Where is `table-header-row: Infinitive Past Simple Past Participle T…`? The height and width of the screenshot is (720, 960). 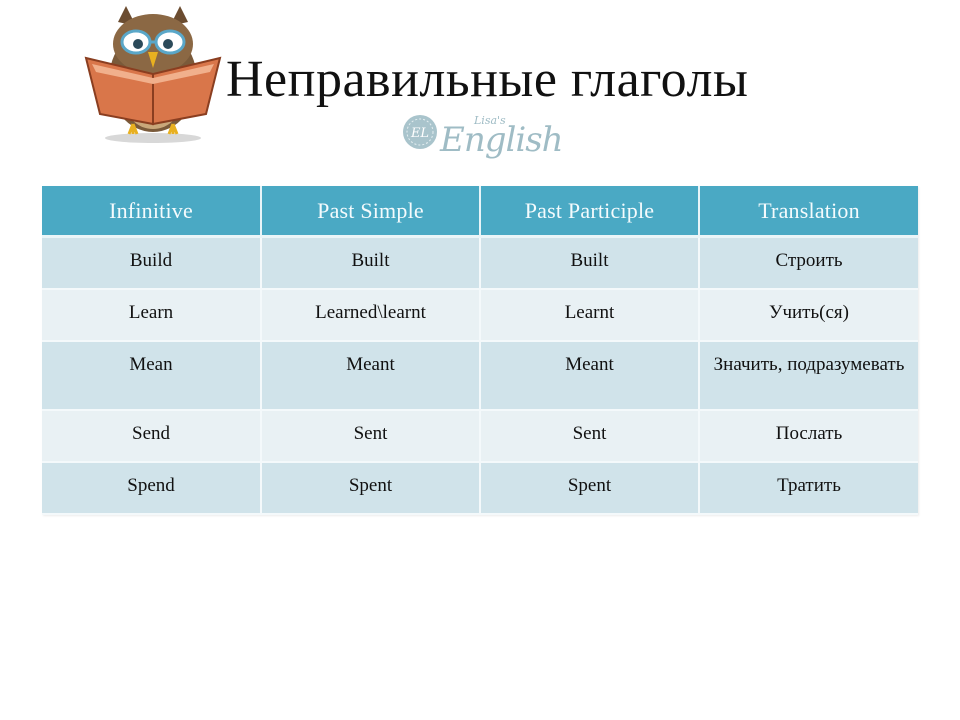 table-header-row: Infinitive Past Simple Past Participle T… is located at coordinates (480, 212).